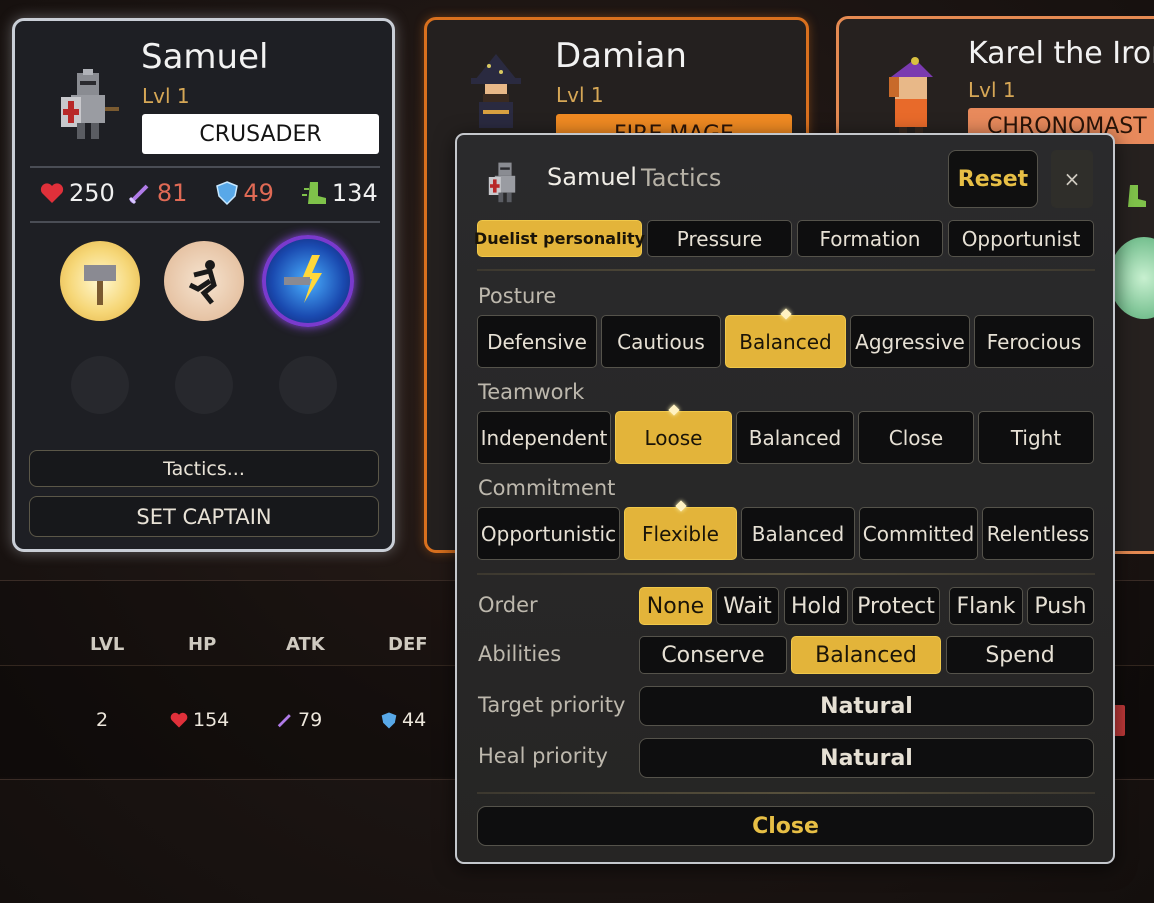  I want to click on abilities-conserve: Conserve, so click(713, 655).